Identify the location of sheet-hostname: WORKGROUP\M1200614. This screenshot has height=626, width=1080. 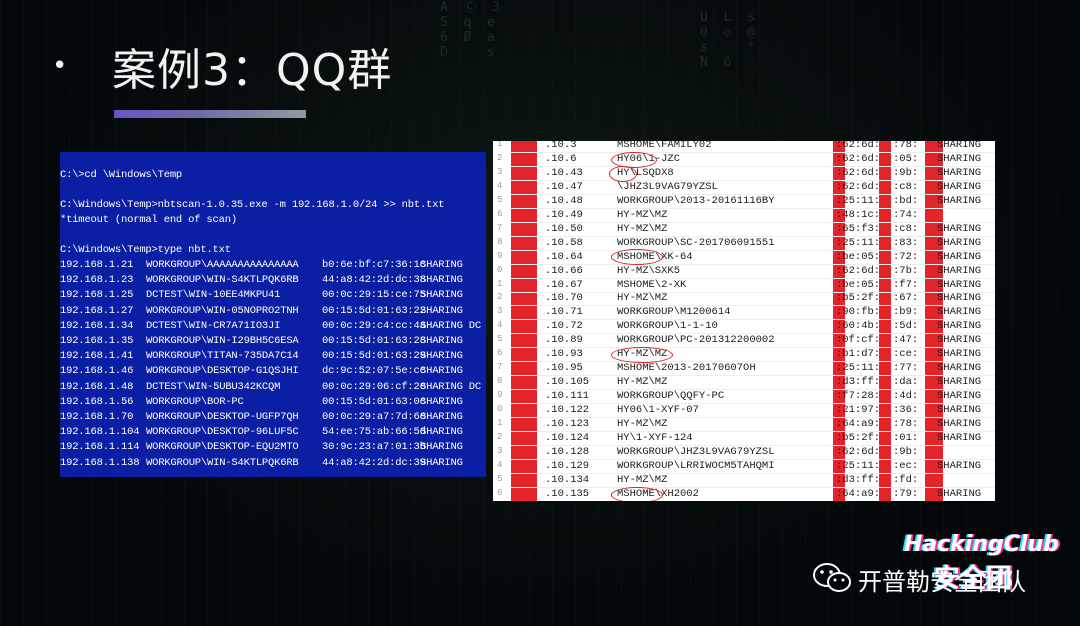
(674, 312).